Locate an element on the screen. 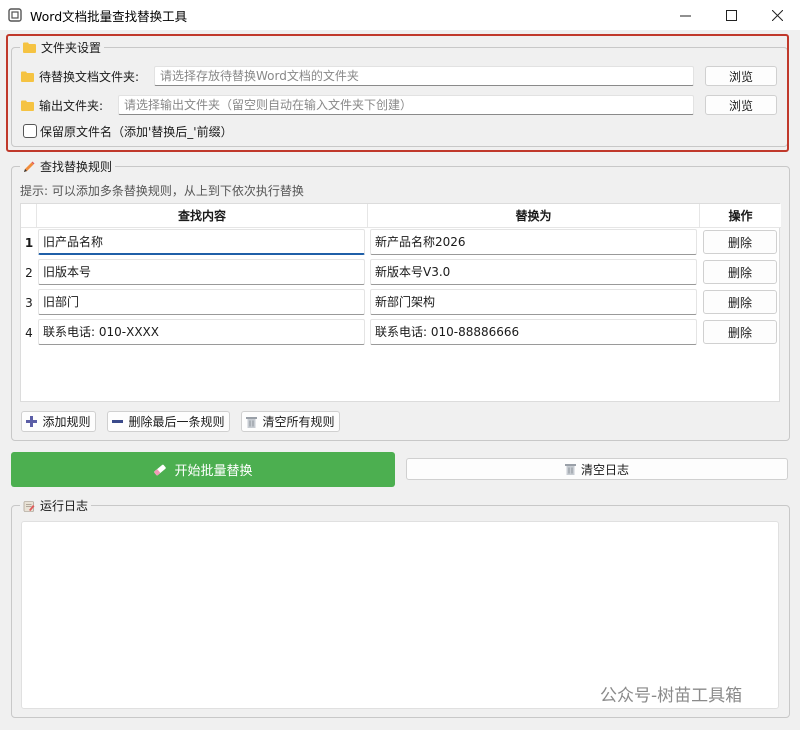  rules-hint: 提示: 可以添加多条替换规则，从上到下依次执行替换 is located at coordinates (162, 191).